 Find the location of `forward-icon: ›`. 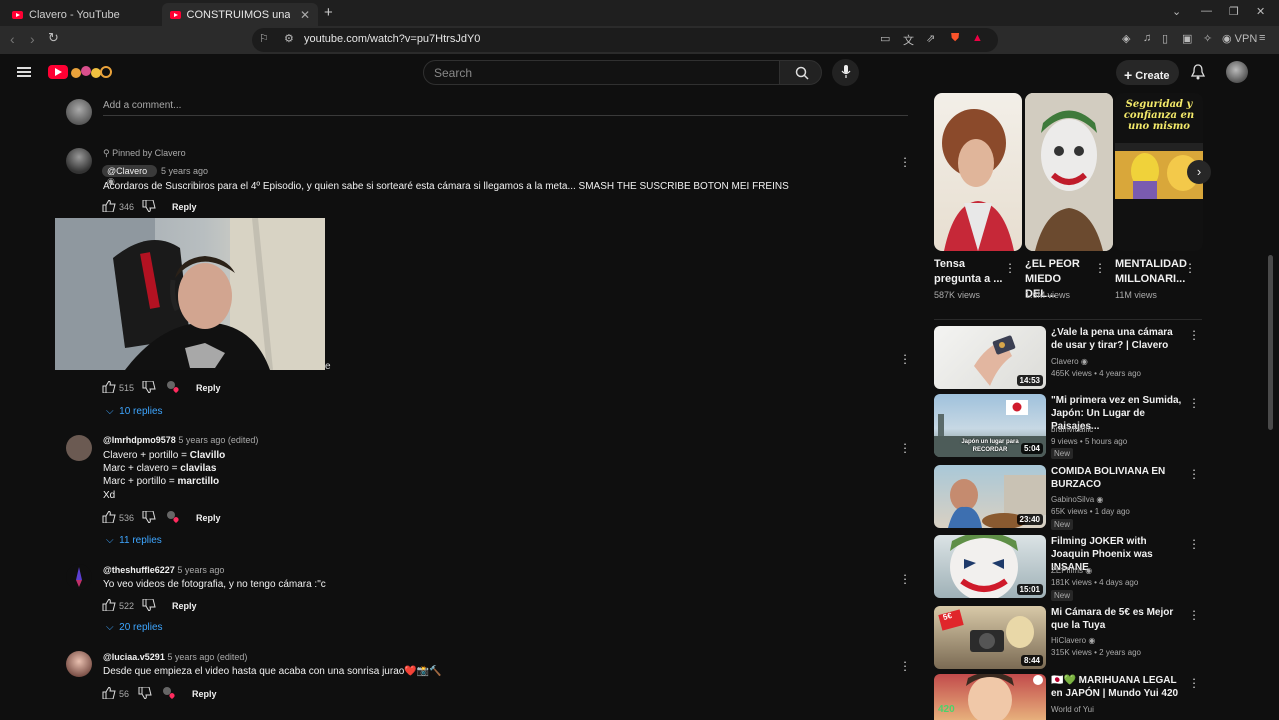

forward-icon: › is located at coordinates (32, 39).